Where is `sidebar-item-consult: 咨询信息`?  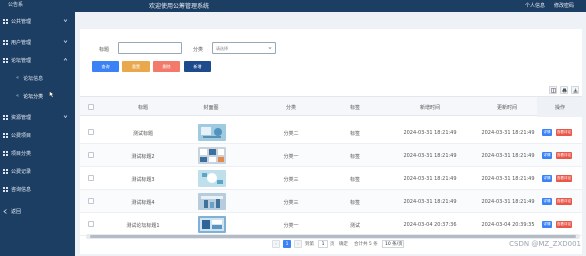 sidebar-item-consult: 咨询信息 is located at coordinates (37, 189).